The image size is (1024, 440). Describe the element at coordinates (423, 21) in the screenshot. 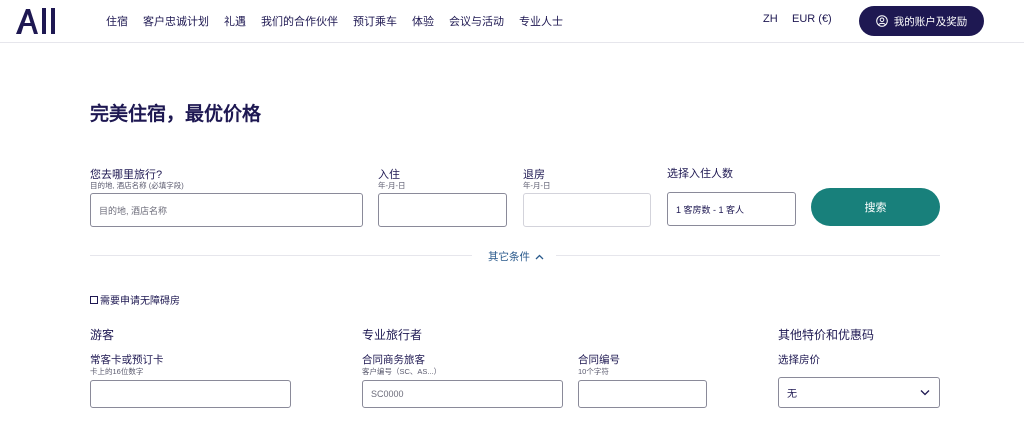

I see `nav-item-experiences: 体验` at that location.